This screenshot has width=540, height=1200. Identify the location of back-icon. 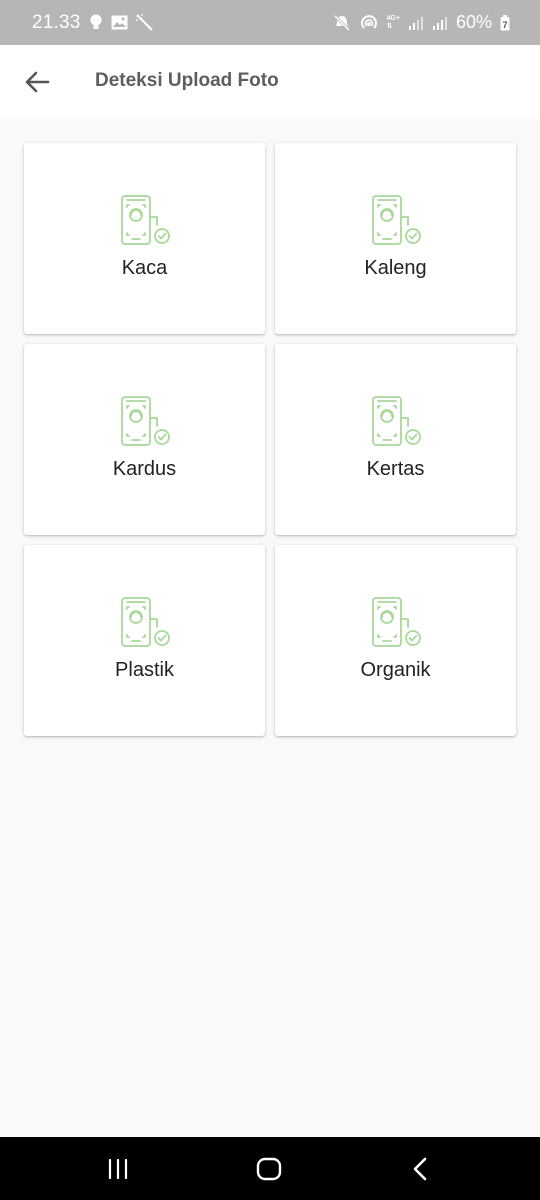
(420, 1168).